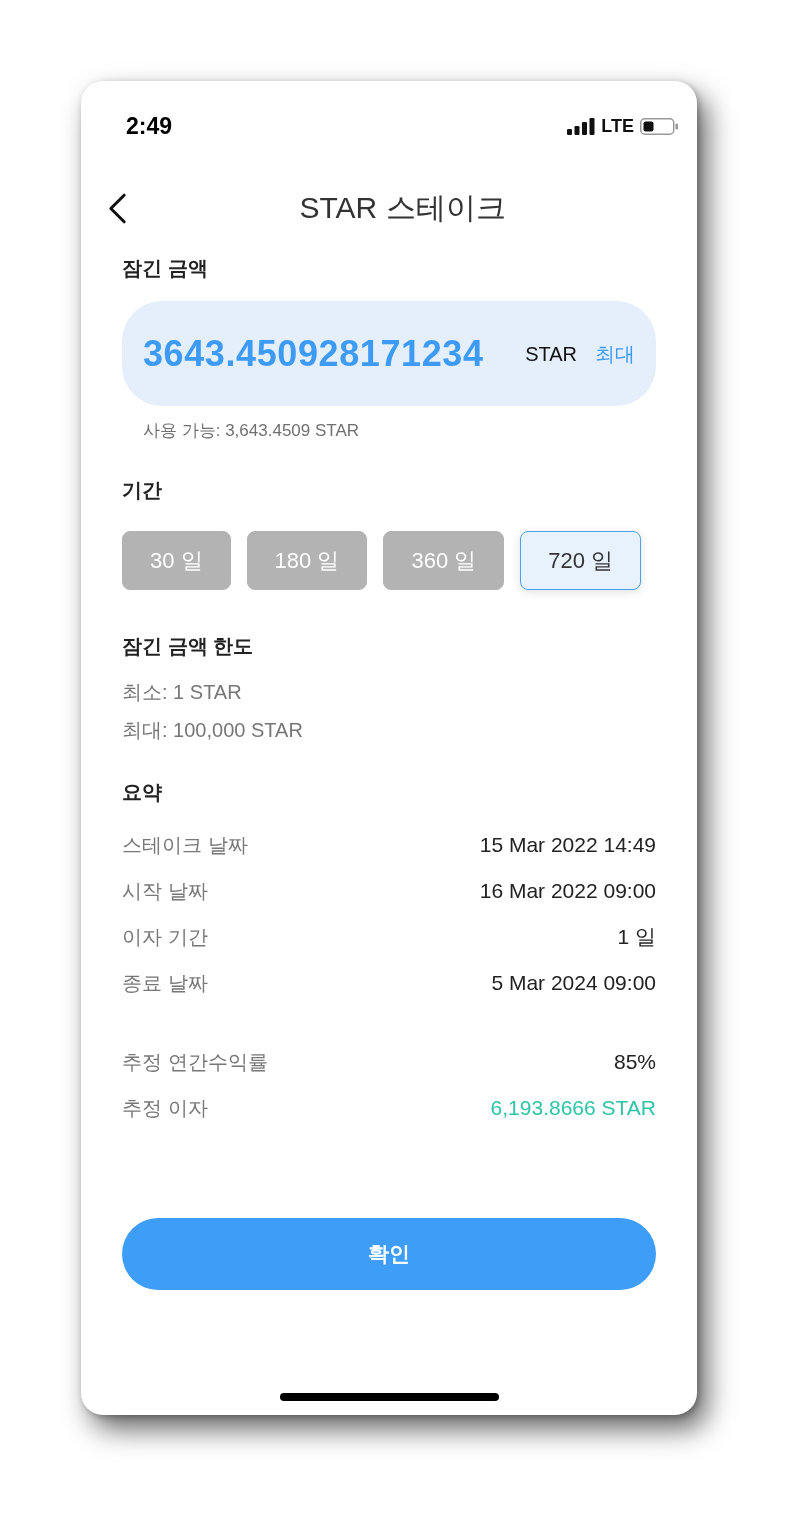 This screenshot has height=1518, width=800. I want to click on max-button: 최대, so click(615, 353).